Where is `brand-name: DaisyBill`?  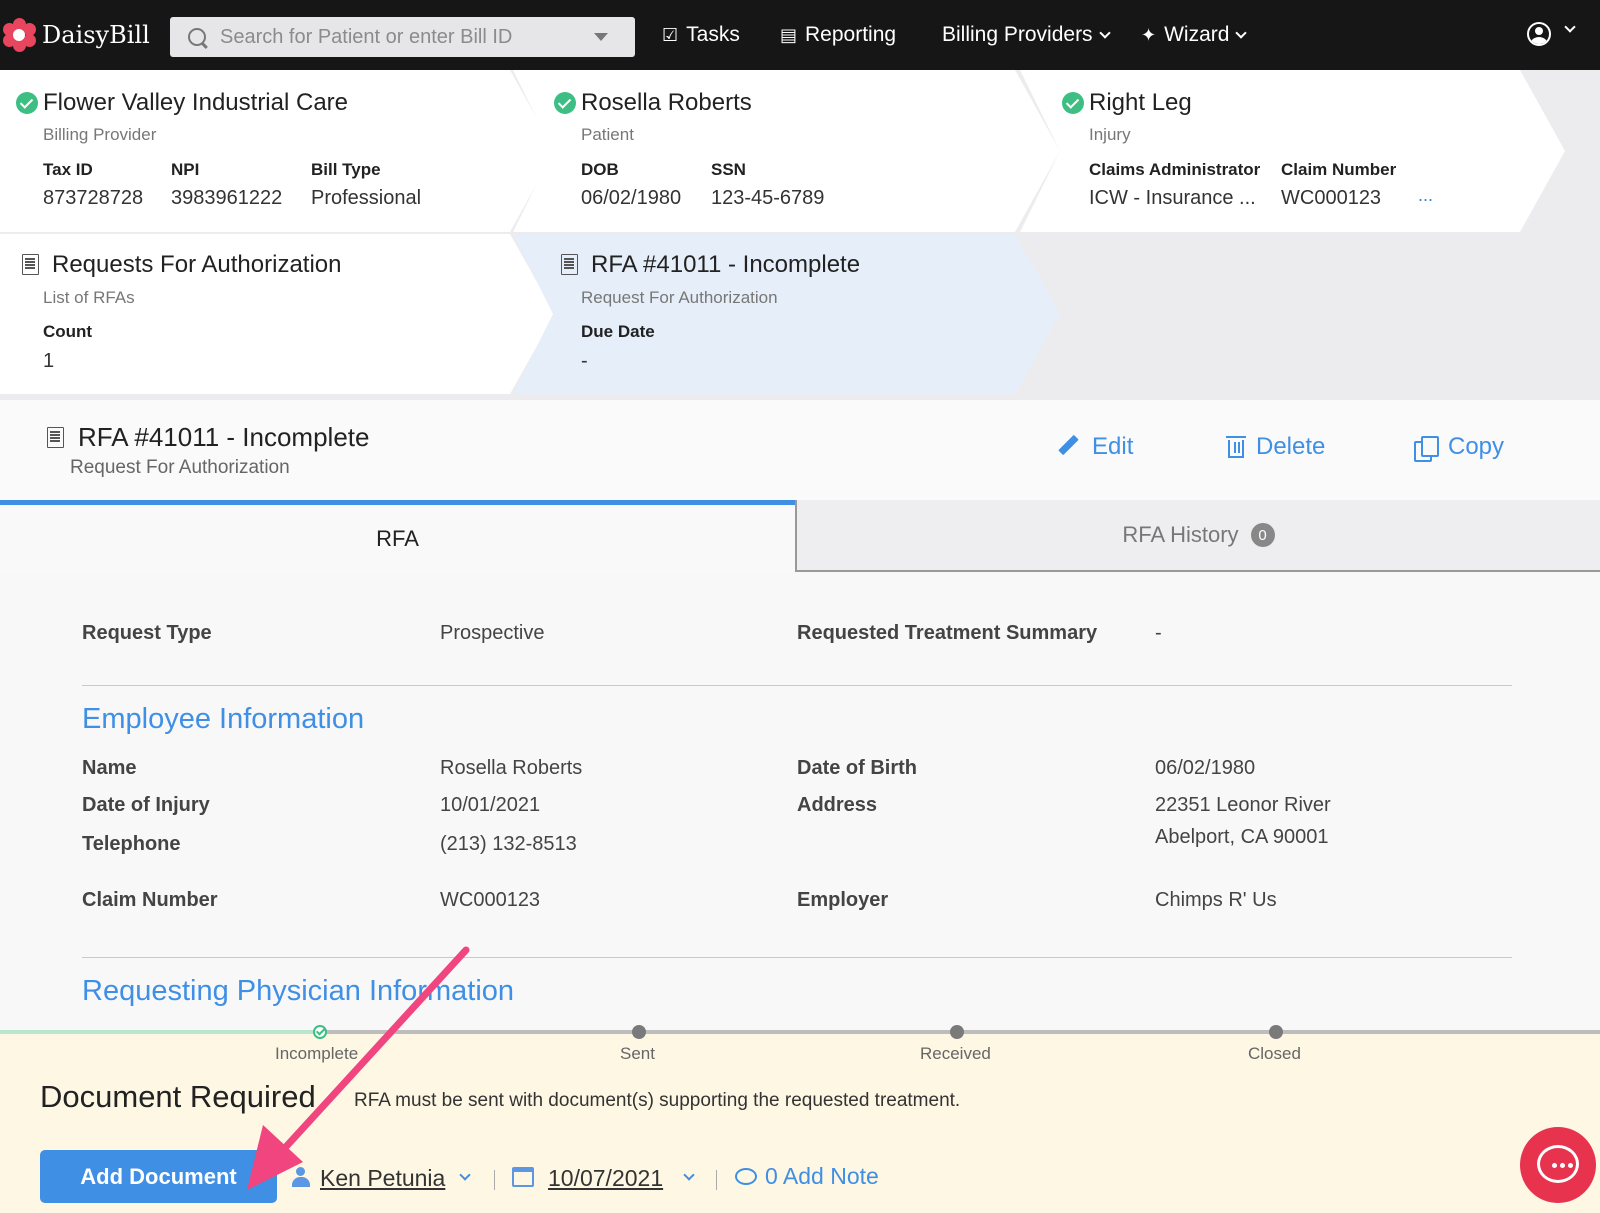
brand-name: DaisyBill is located at coordinates (96, 35).